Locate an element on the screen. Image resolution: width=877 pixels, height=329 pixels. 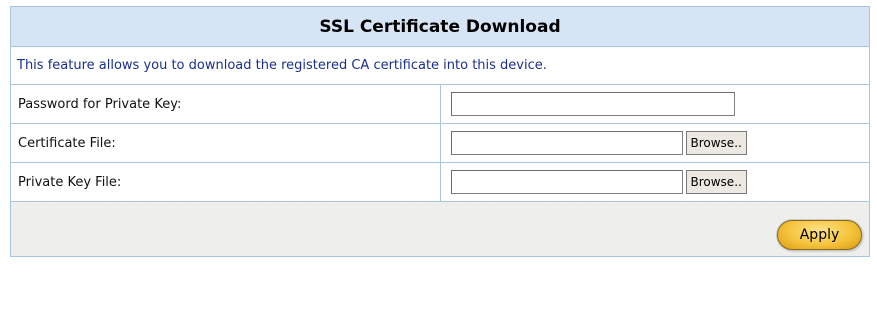
password-row: Password for Private Key: is located at coordinates (440, 104).